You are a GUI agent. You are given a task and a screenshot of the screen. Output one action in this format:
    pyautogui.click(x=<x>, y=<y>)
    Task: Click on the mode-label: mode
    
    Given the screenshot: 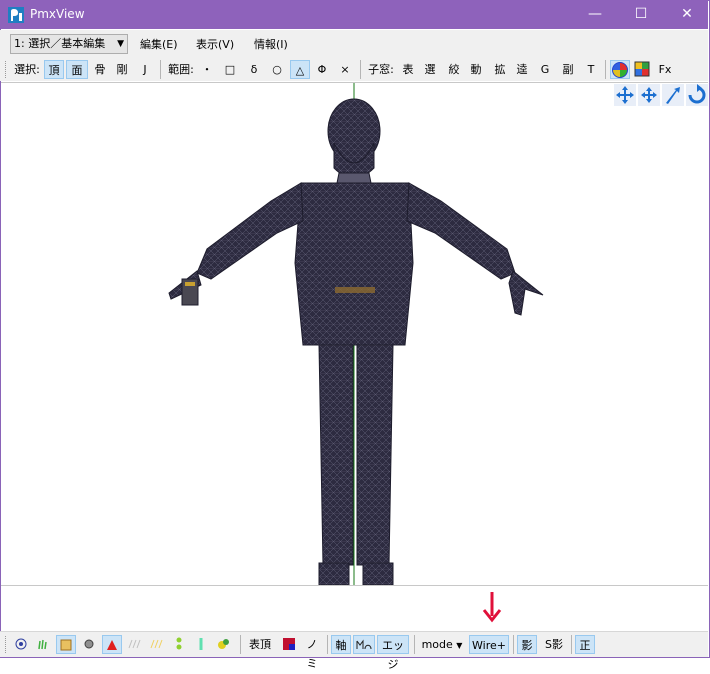 What is the action you would take?
    pyautogui.click(x=437, y=644)
    